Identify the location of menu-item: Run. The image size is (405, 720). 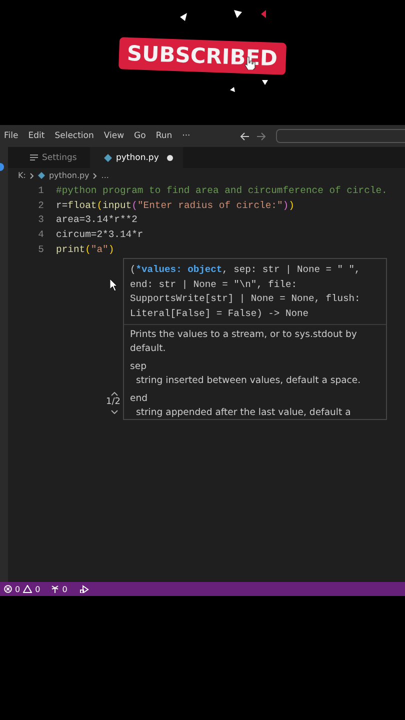
(164, 136).